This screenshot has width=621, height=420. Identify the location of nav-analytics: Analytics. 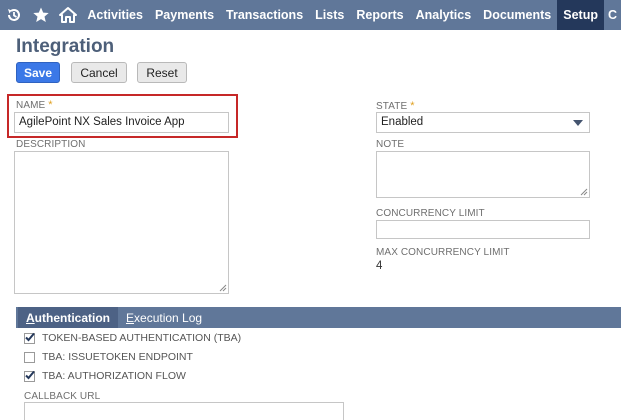
(444, 15).